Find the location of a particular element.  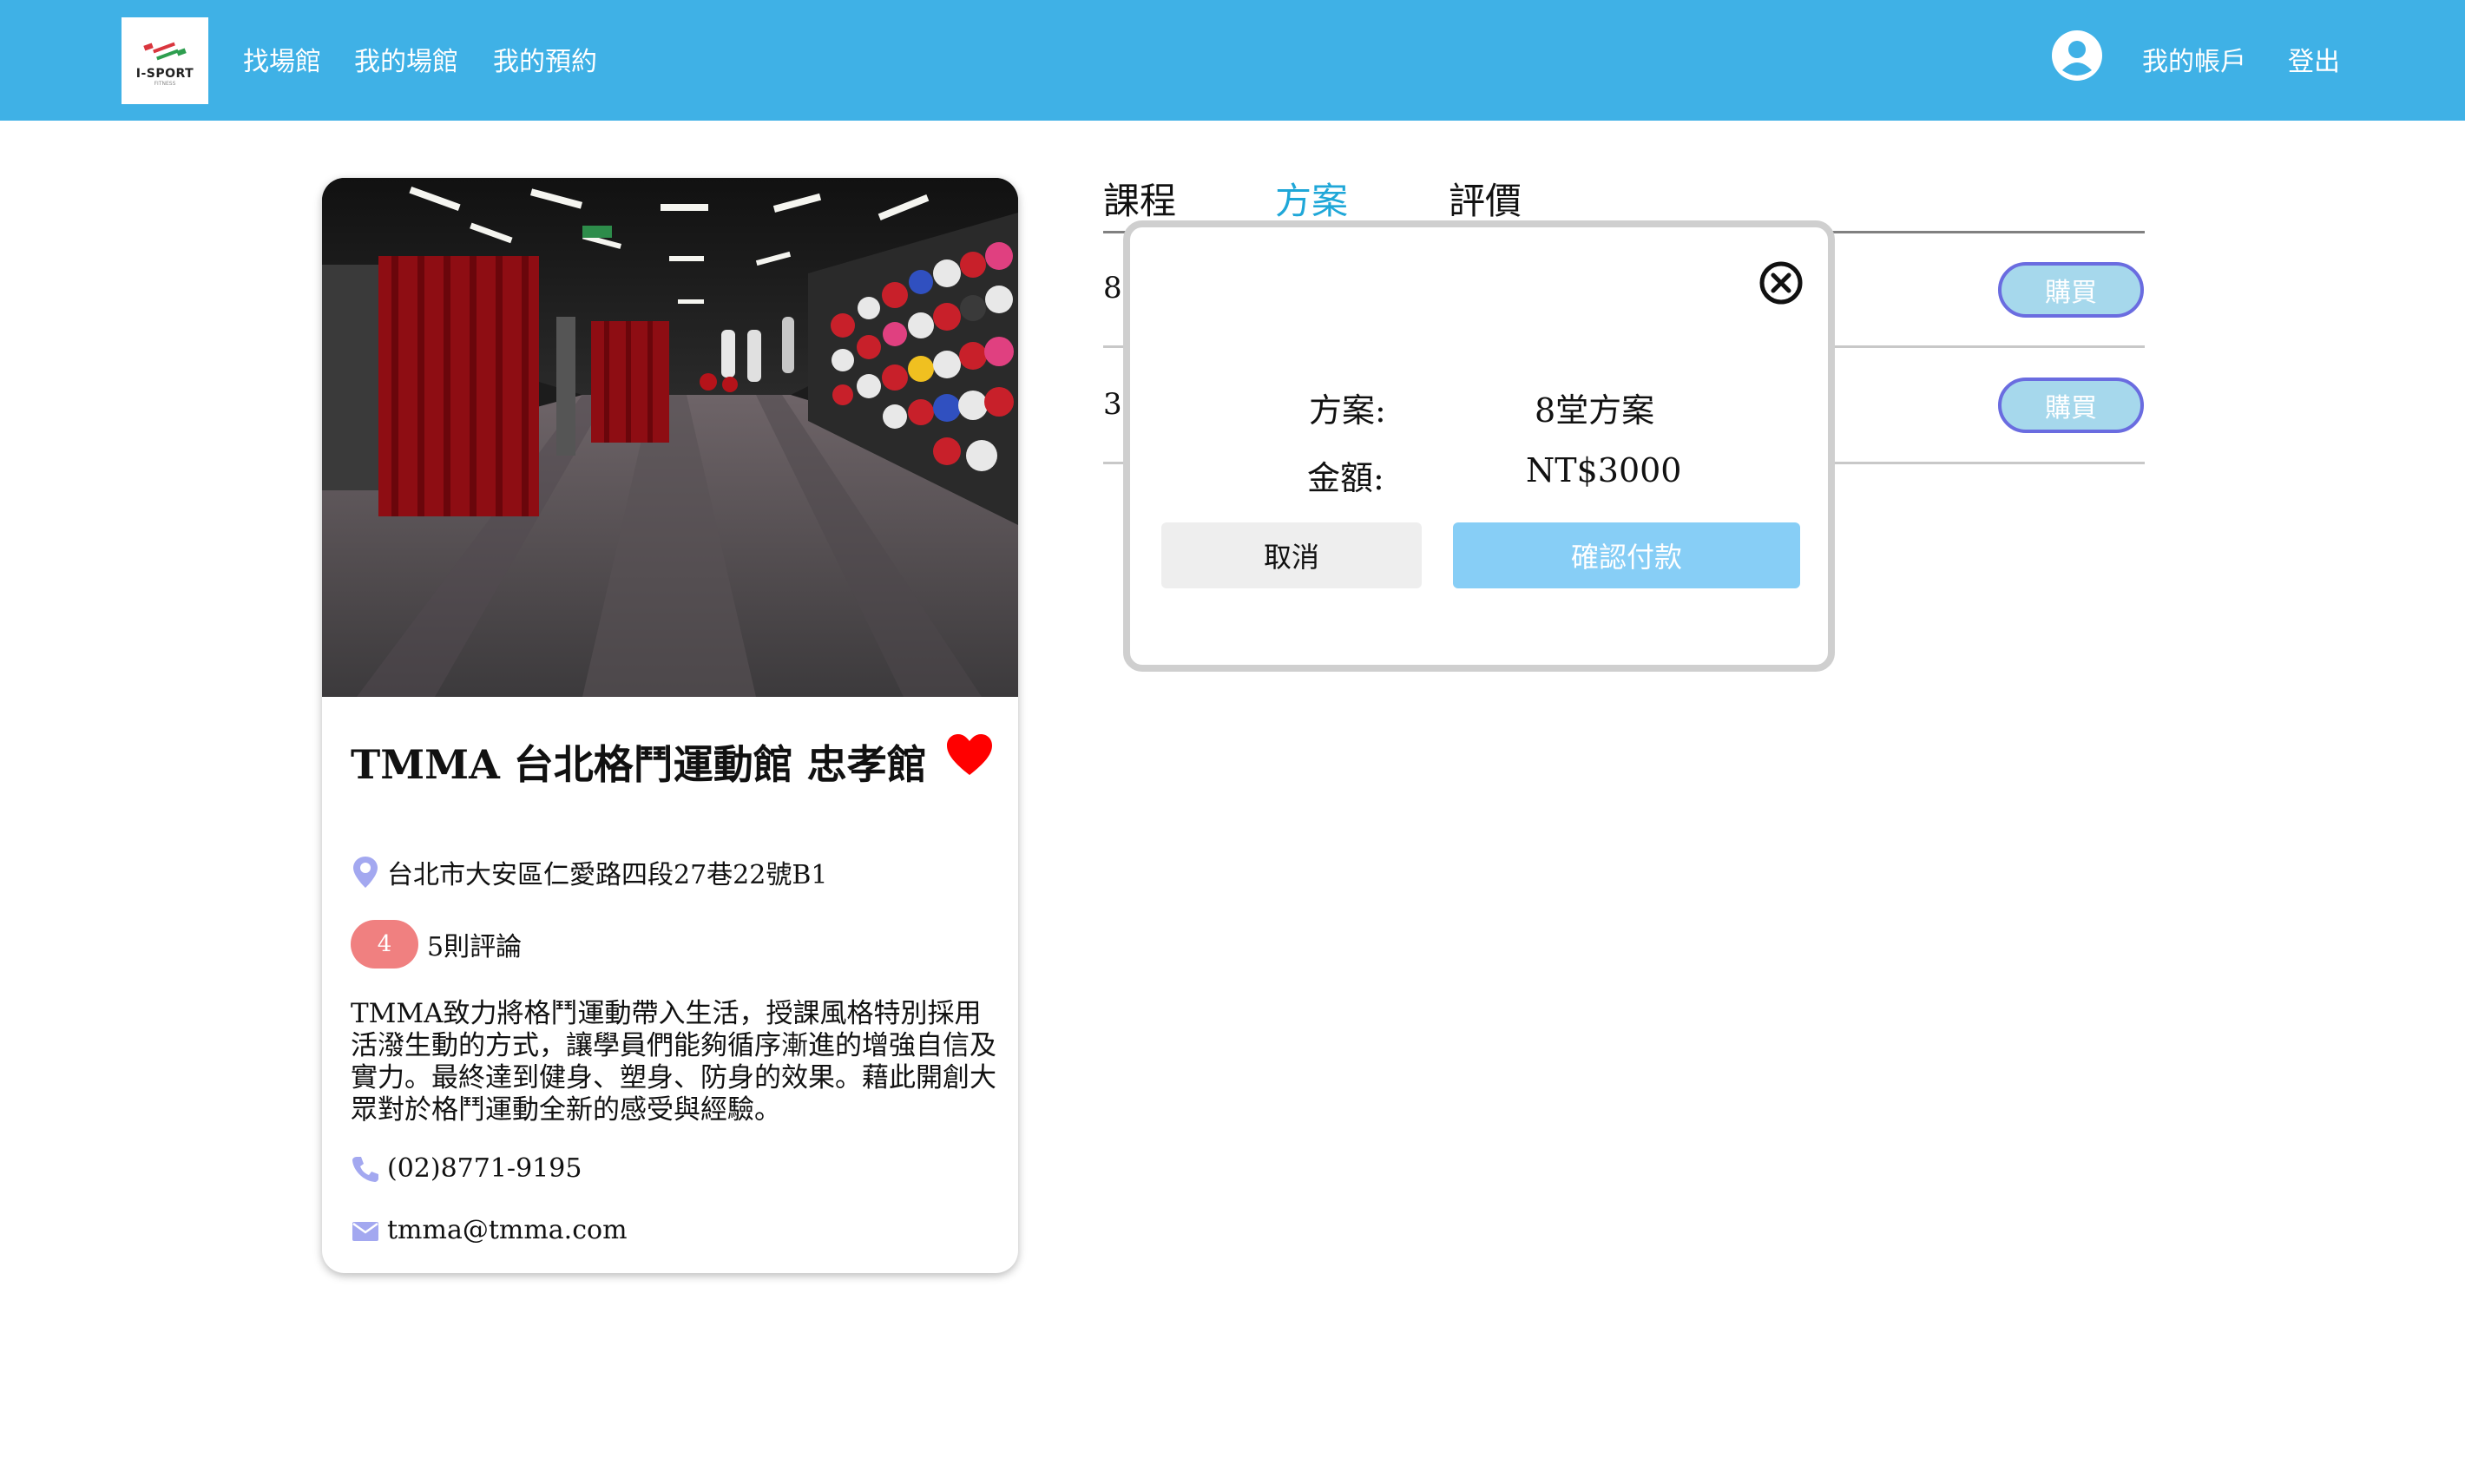

cancel-button: 取消 is located at coordinates (1291, 555).